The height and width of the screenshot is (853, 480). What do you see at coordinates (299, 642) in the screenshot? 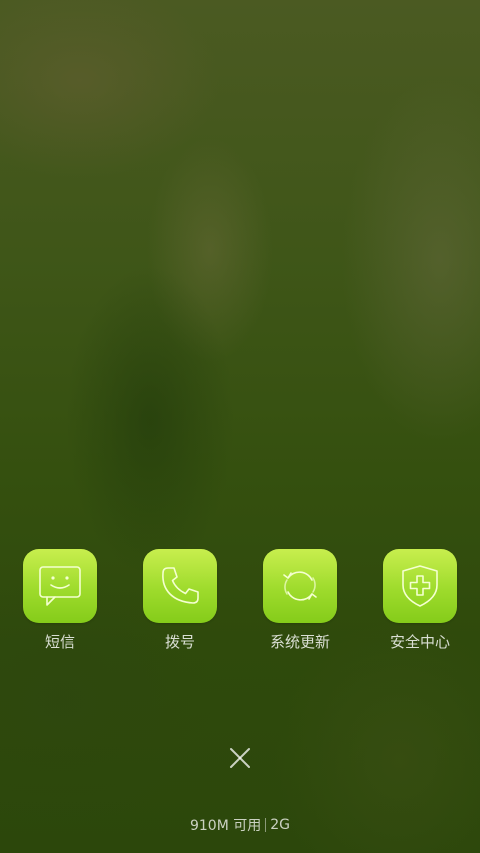
I see `app-system-update-label: 系统更新` at bounding box center [299, 642].